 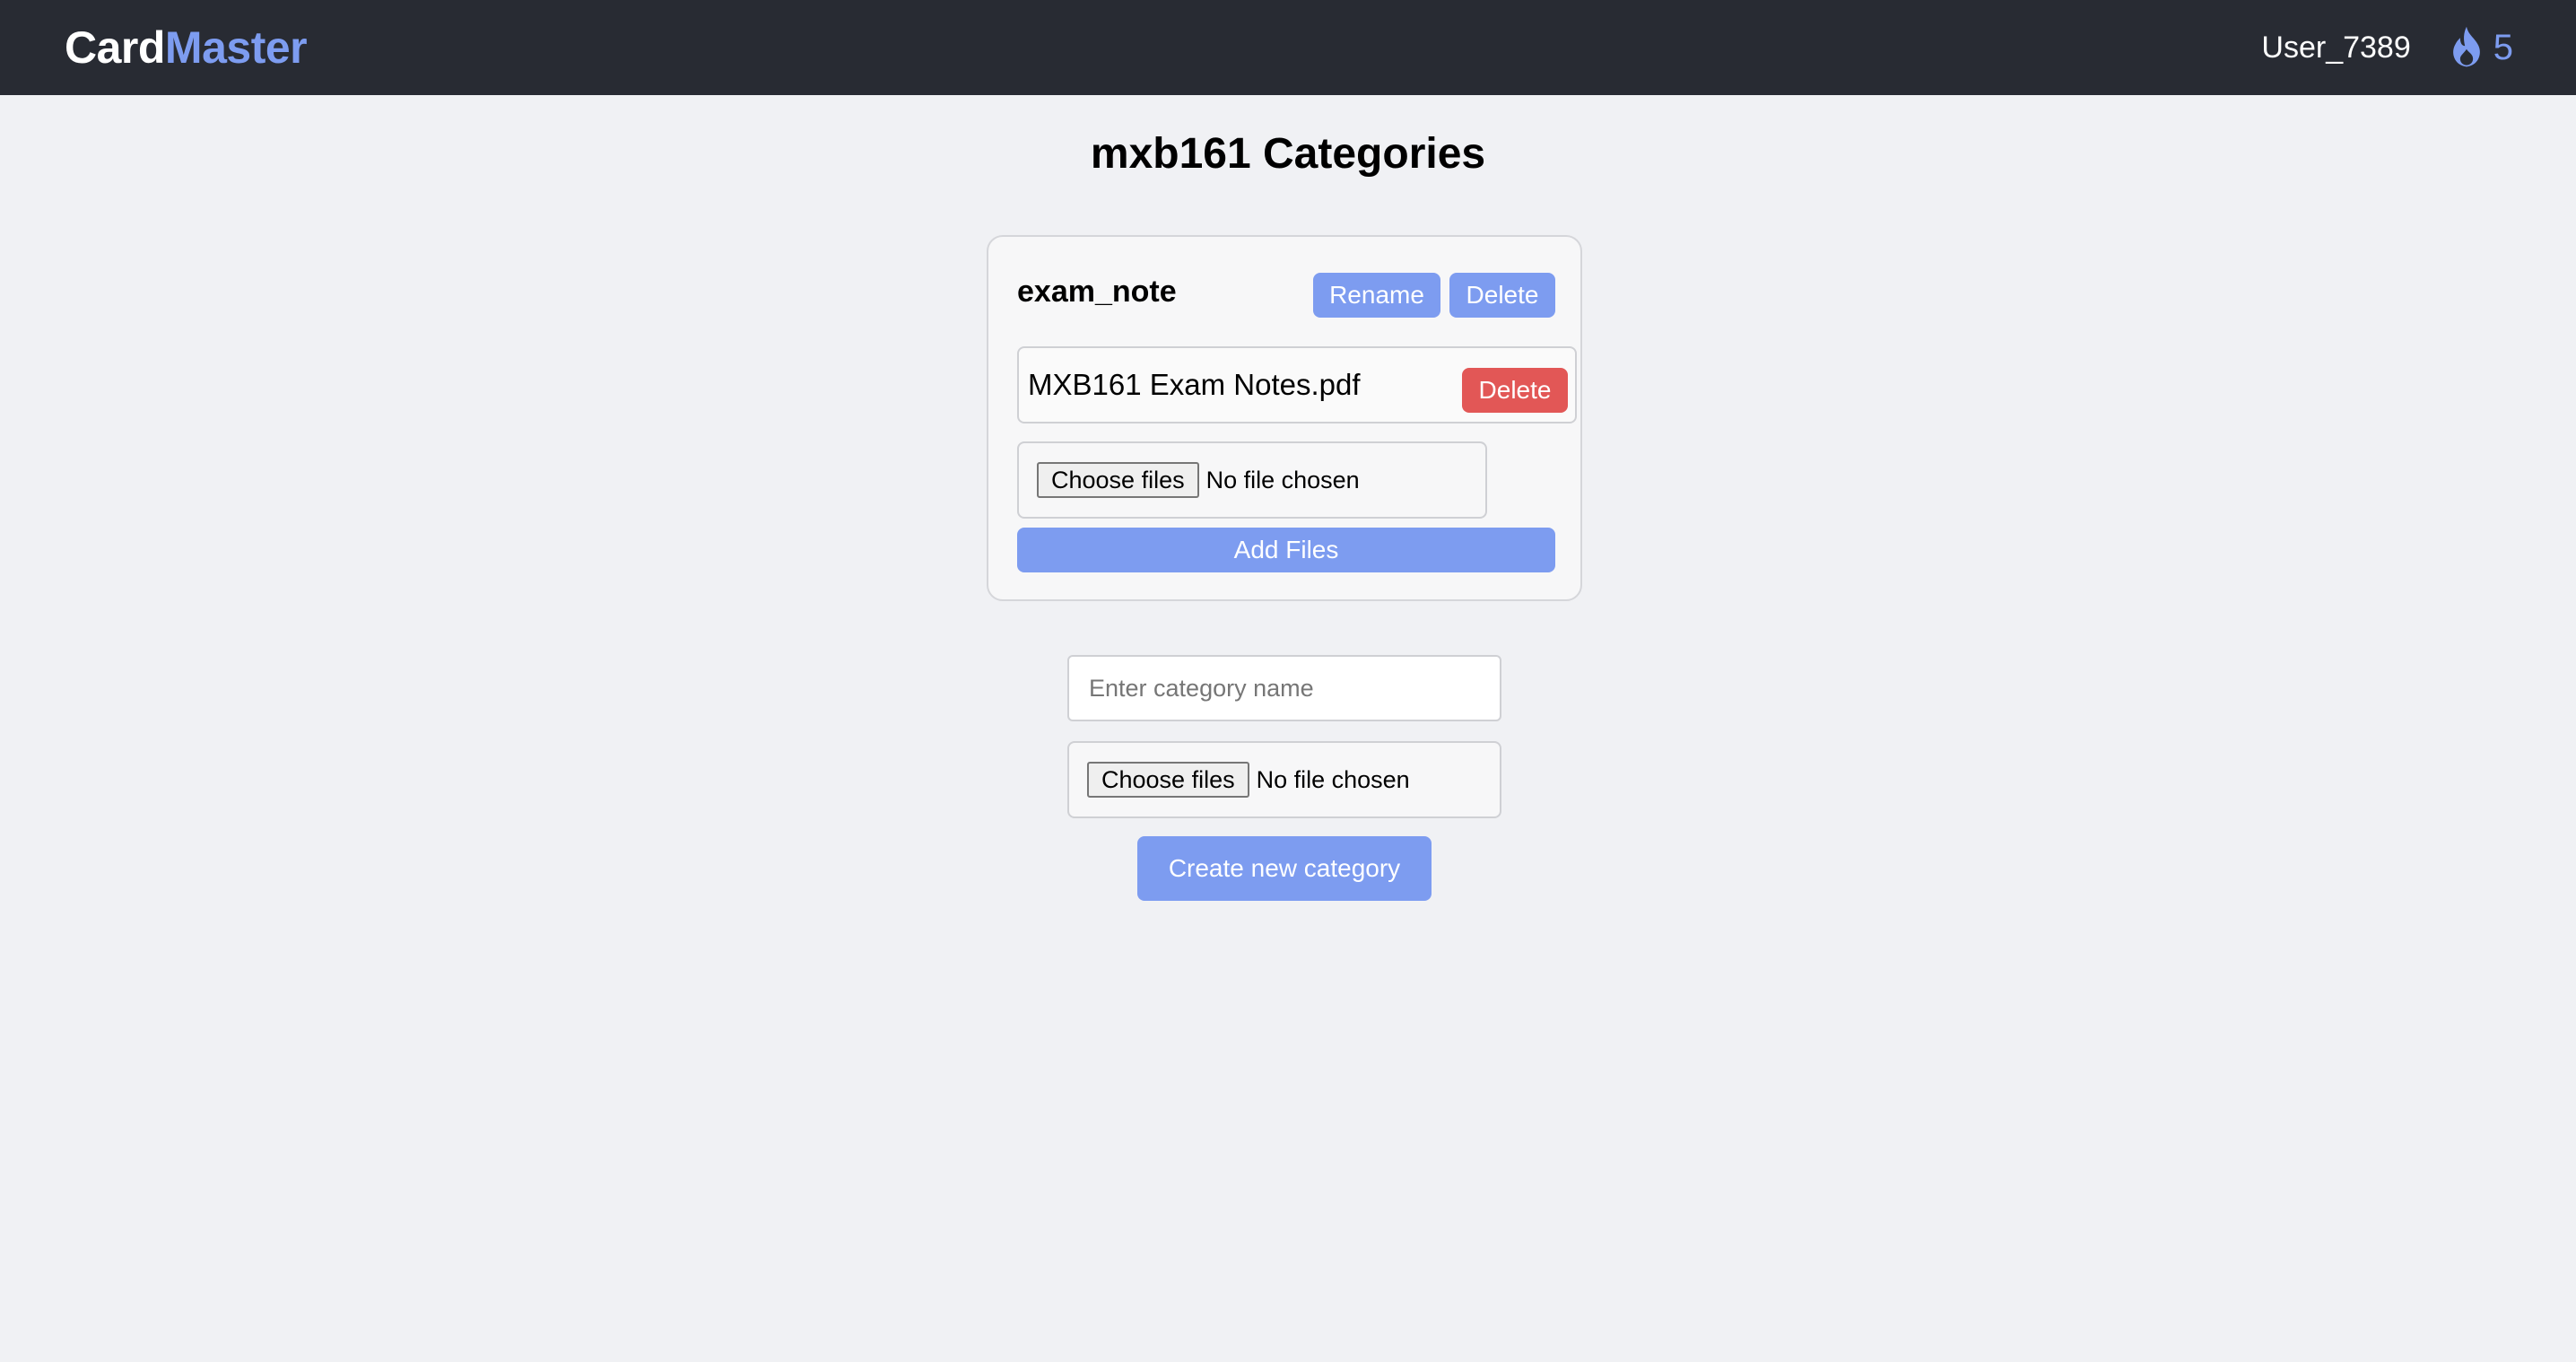 I want to click on file-item: MXB161 Exam Notes.pdf Delete, so click(x=1297, y=384).